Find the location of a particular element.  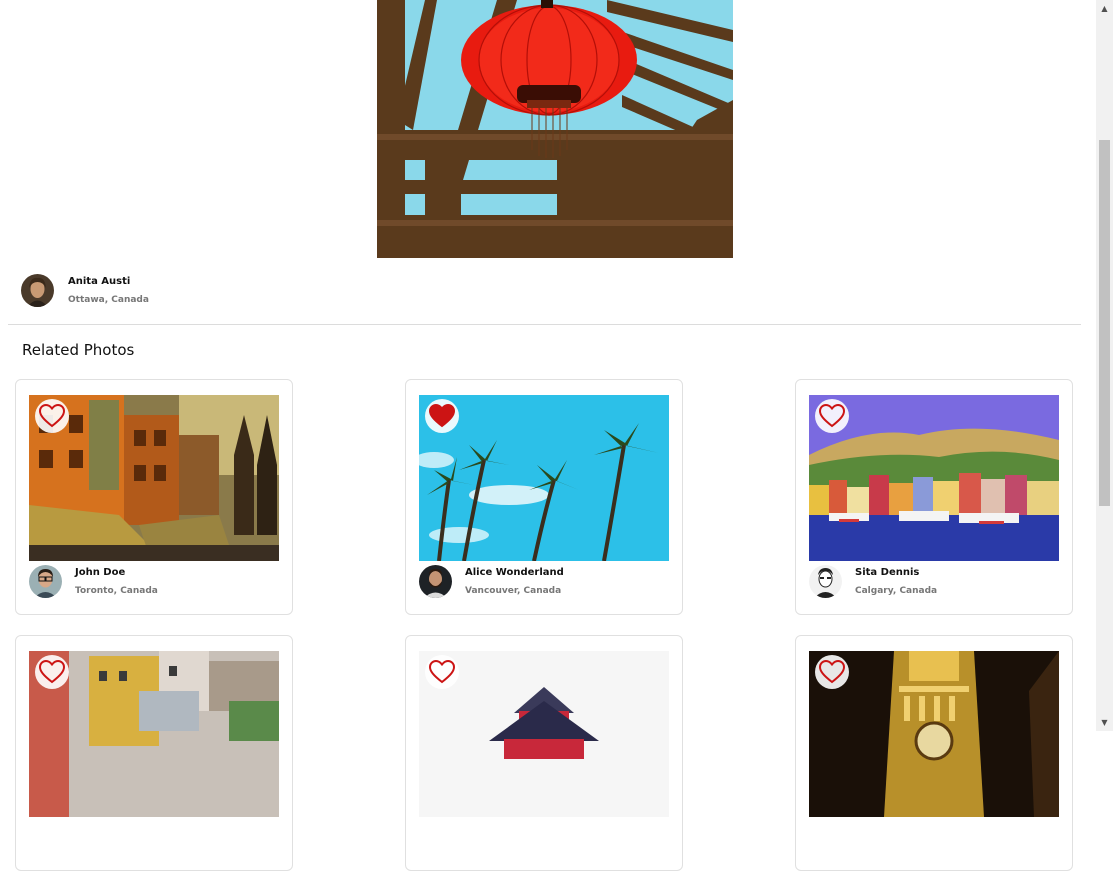

author-location: Calgary, Canada is located at coordinates (896, 590).